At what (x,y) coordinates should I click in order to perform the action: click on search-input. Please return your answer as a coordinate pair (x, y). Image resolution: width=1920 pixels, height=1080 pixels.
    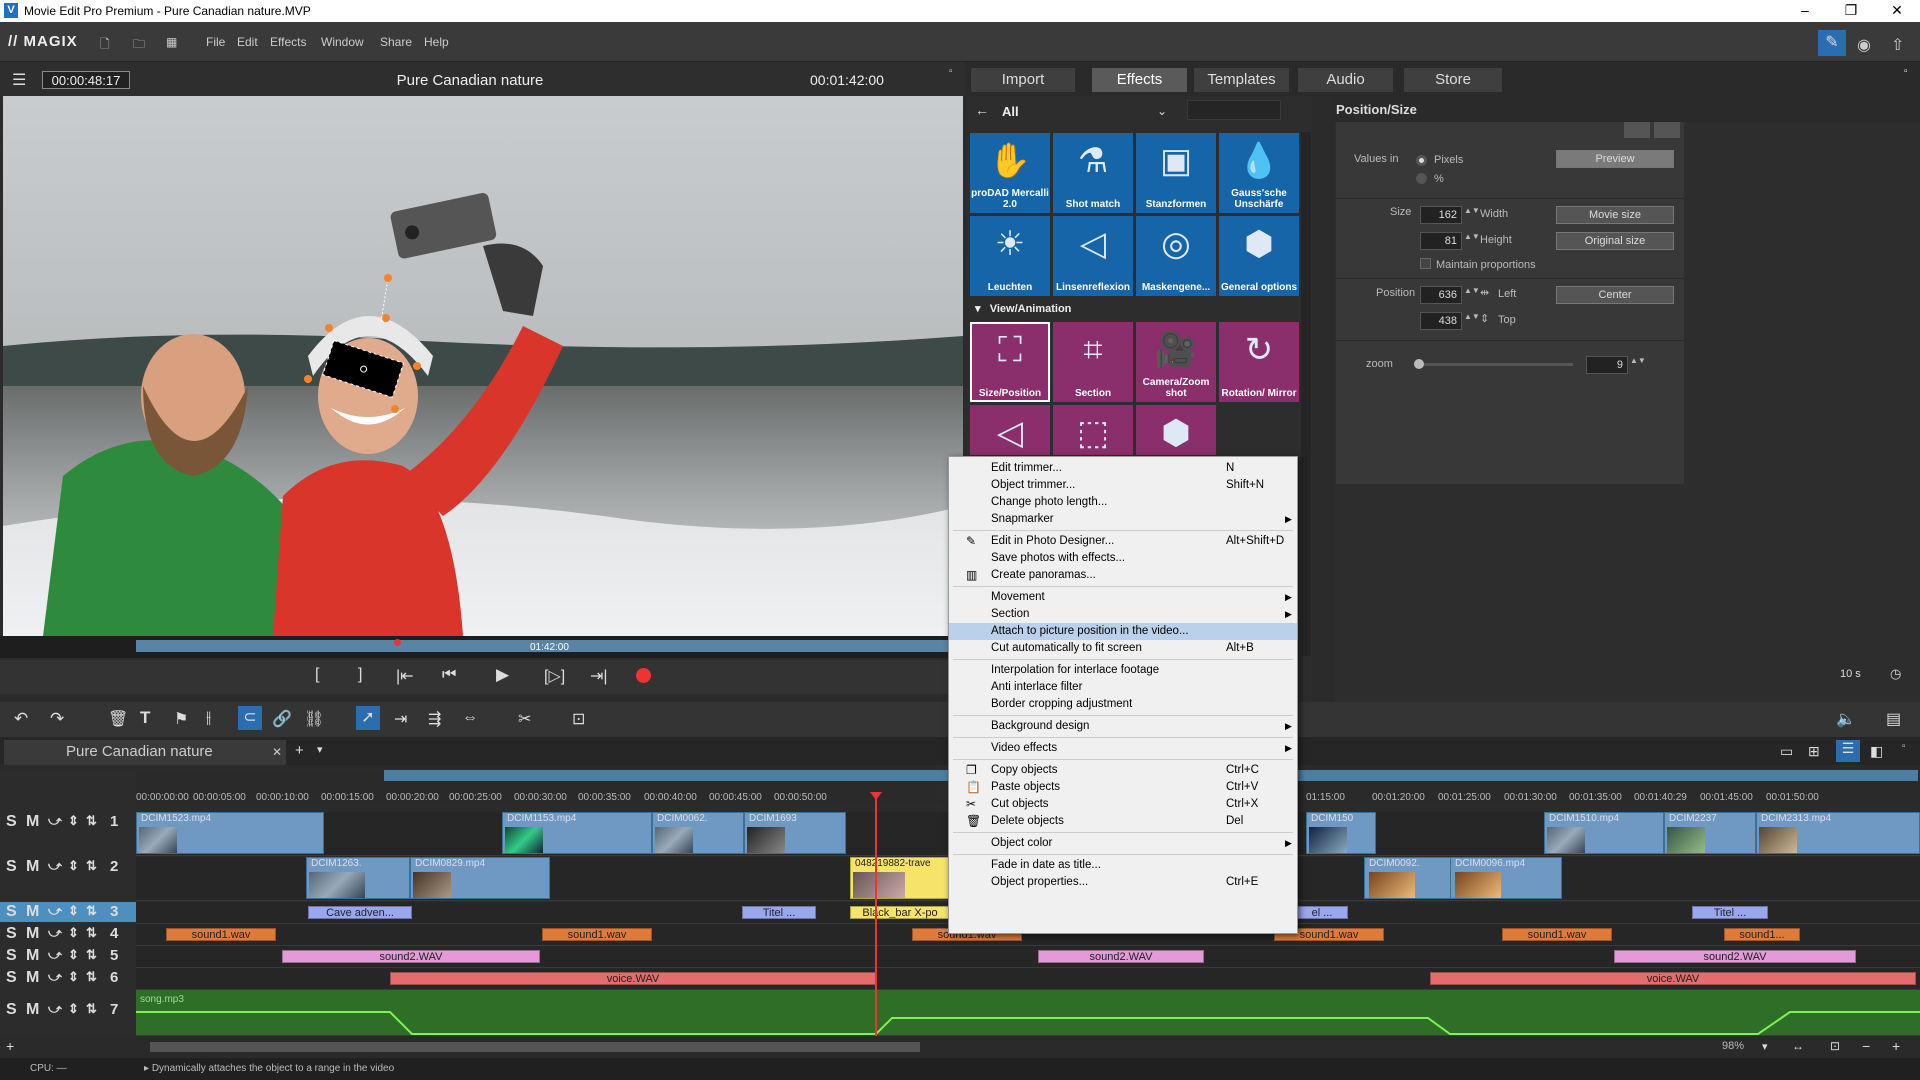
    Looking at the image, I should click on (1234, 110).